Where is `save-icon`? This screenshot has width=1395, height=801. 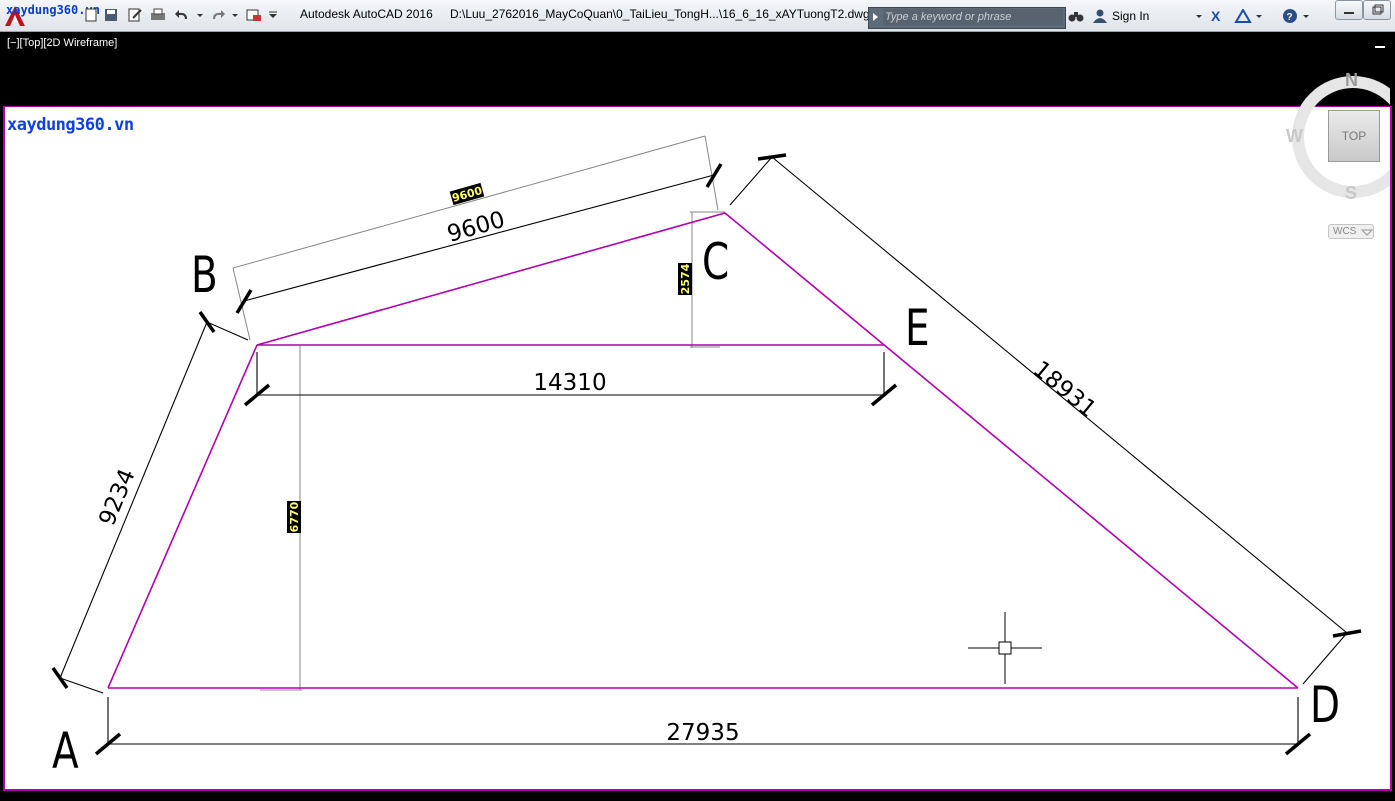 save-icon is located at coordinates (112, 15).